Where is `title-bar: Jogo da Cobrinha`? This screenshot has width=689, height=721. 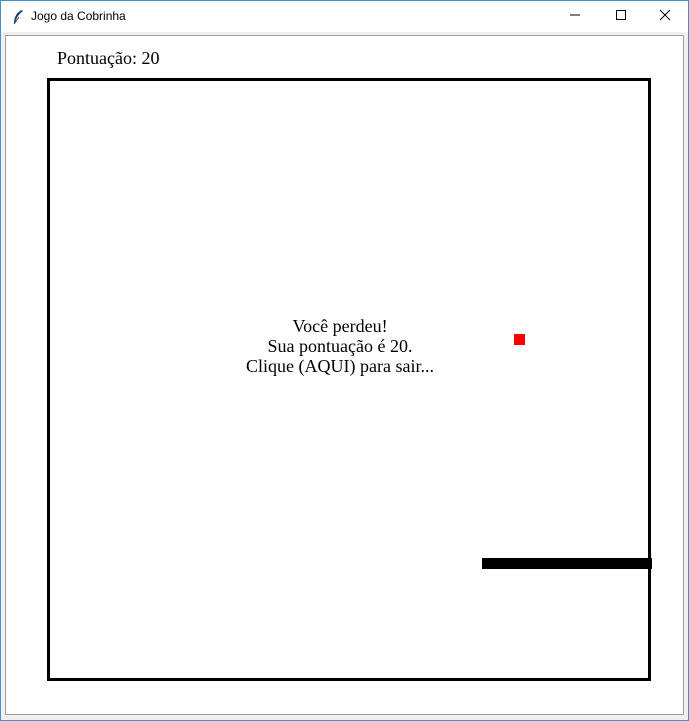 title-bar: Jogo da Cobrinha is located at coordinates (344, 16).